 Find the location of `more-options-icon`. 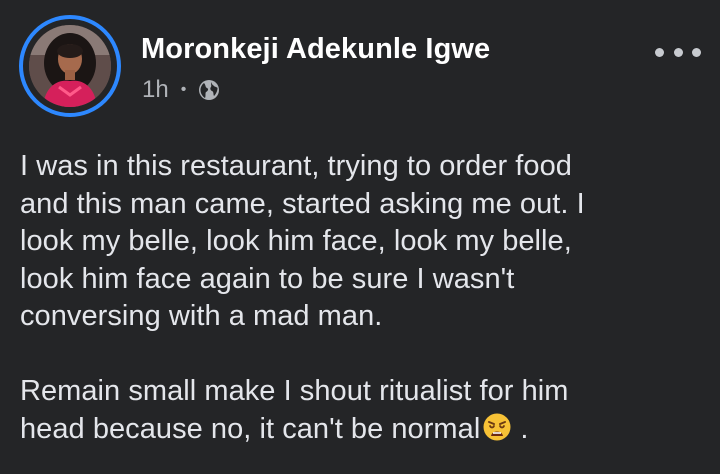

more-options-icon is located at coordinates (678, 52).